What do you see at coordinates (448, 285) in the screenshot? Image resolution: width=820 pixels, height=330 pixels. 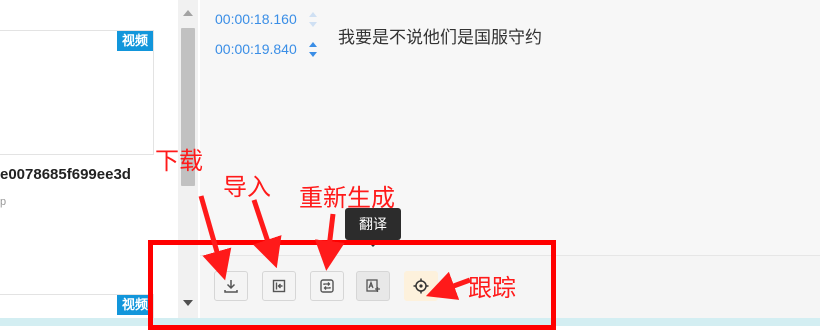 I see `arrow-to-track` at bounding box center [448, 285].